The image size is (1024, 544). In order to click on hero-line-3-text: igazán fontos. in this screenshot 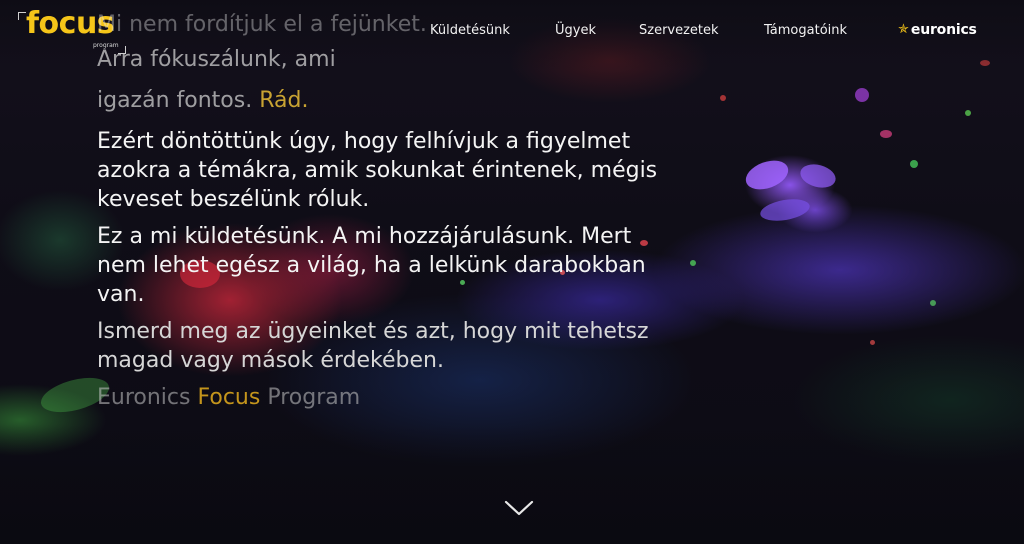, I will do `click(178, 100)`.